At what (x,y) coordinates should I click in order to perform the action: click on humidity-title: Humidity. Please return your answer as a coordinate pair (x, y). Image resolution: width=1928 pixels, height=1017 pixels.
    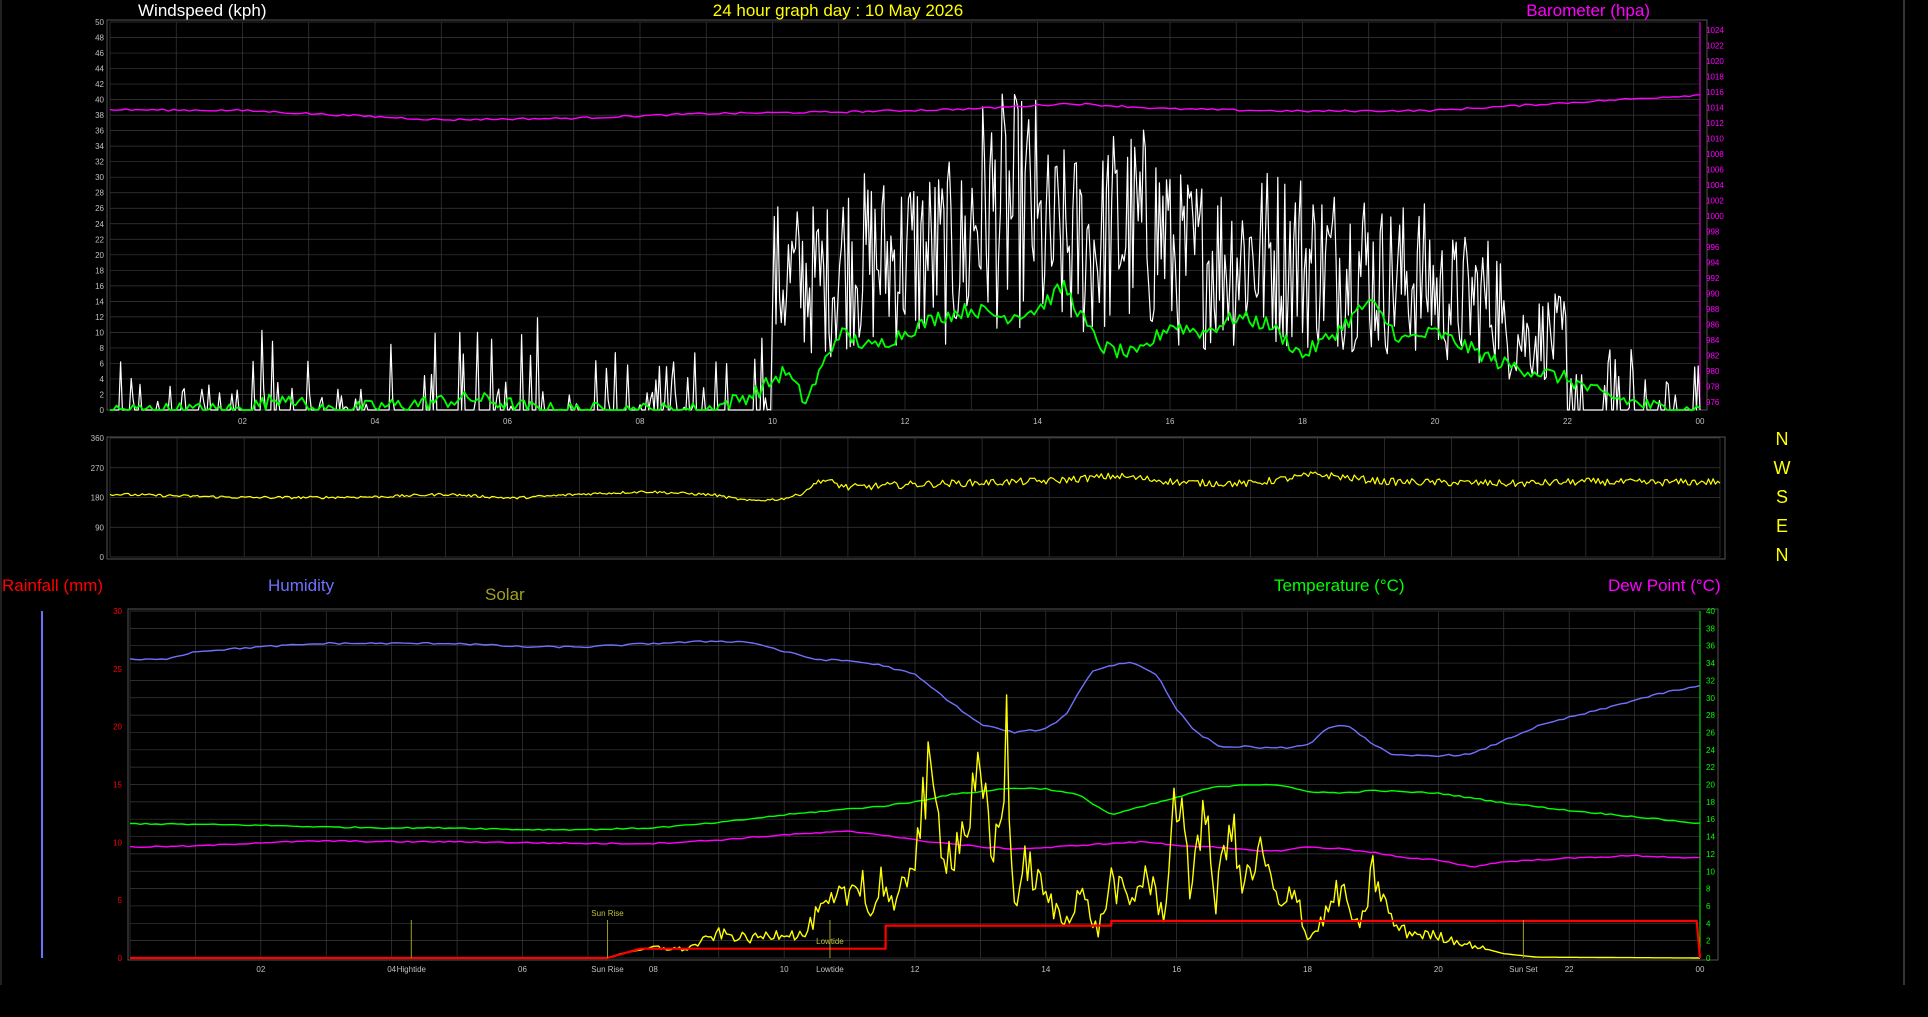
    Looking at the image, I should click on (301, 585).